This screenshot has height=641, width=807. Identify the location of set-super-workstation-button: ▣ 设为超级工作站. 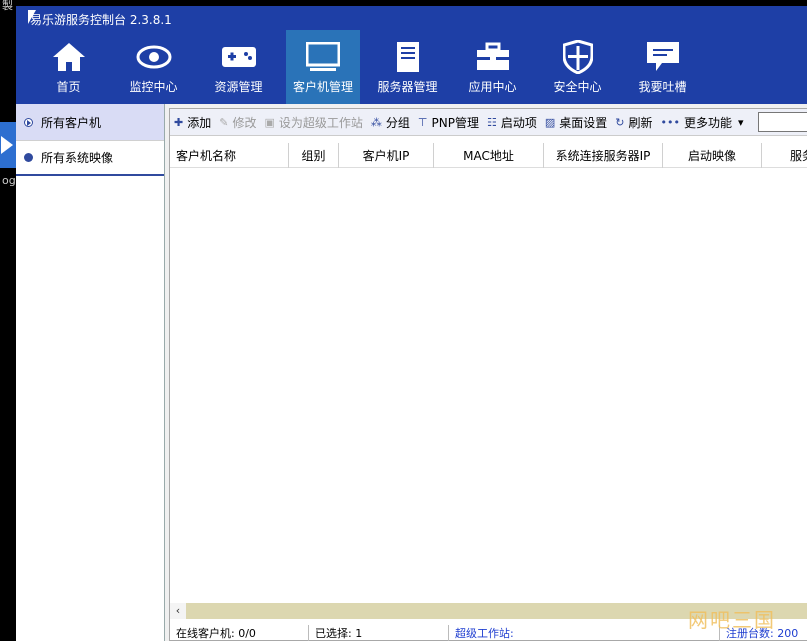
(313, 122).